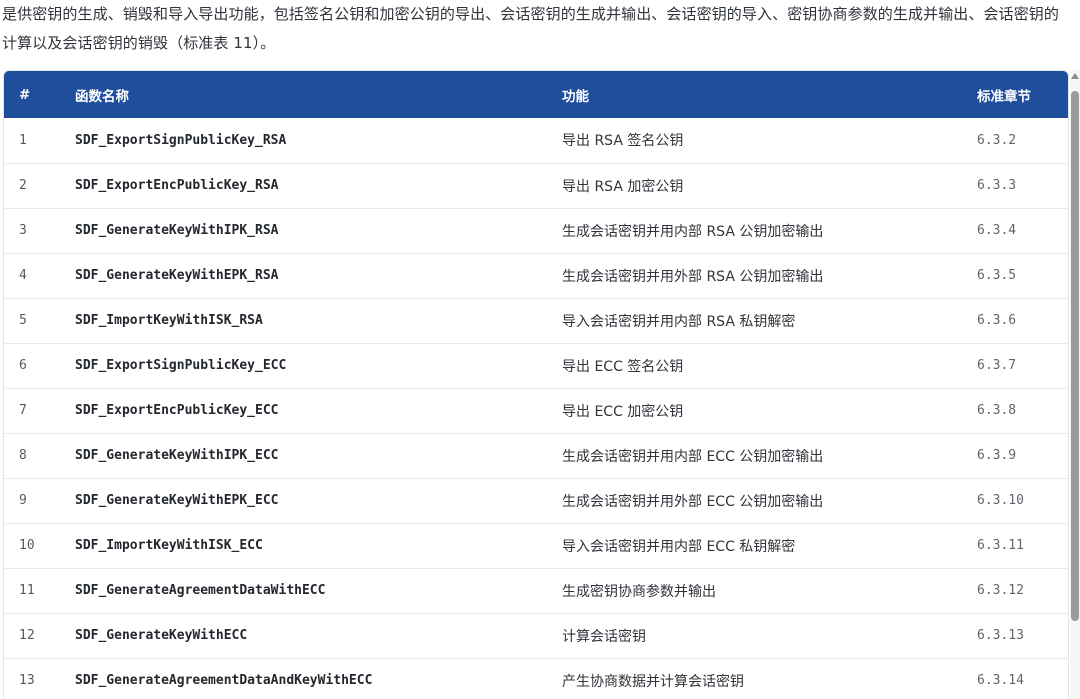  What do you see at coordinates (177, 455) in the screenshot?
I see `row-function-name: SDF_GenerateKeyWithIPK_ECC` at bounding box center [177, 455].